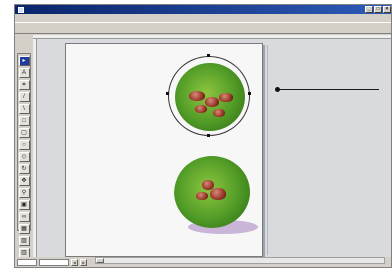 Image resolution: width=392 pixels, height=269 pixels. I want to click on zoom-field, so click(27, 262).